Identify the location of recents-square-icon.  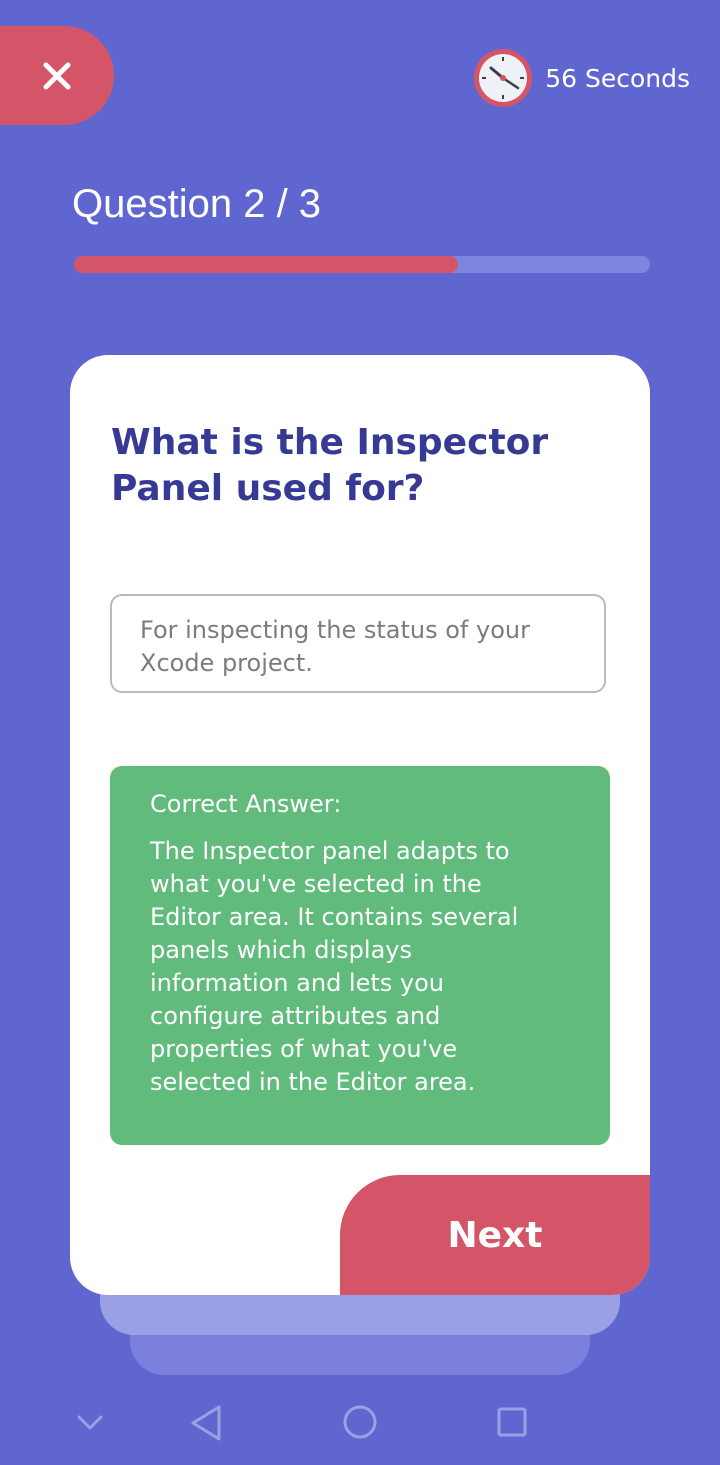
(512, 1422).